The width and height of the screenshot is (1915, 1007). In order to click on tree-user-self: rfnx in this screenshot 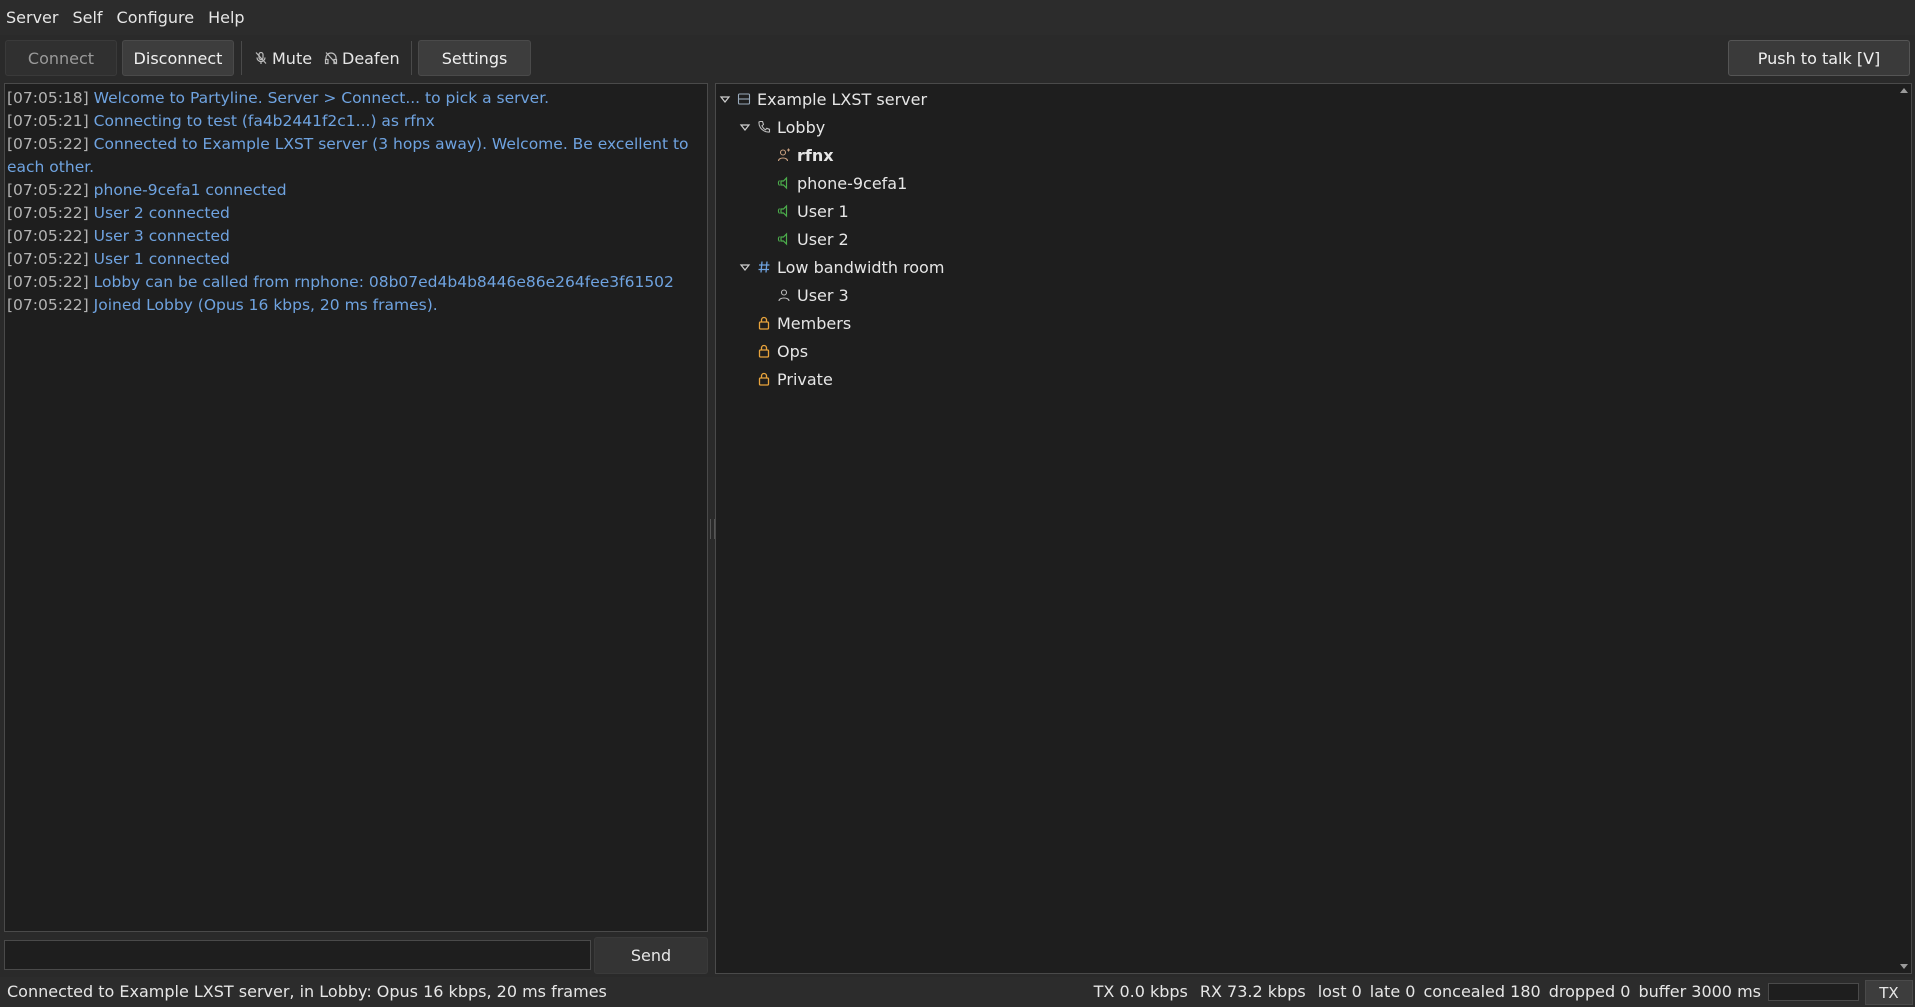, I will do `click(805, 155)`.